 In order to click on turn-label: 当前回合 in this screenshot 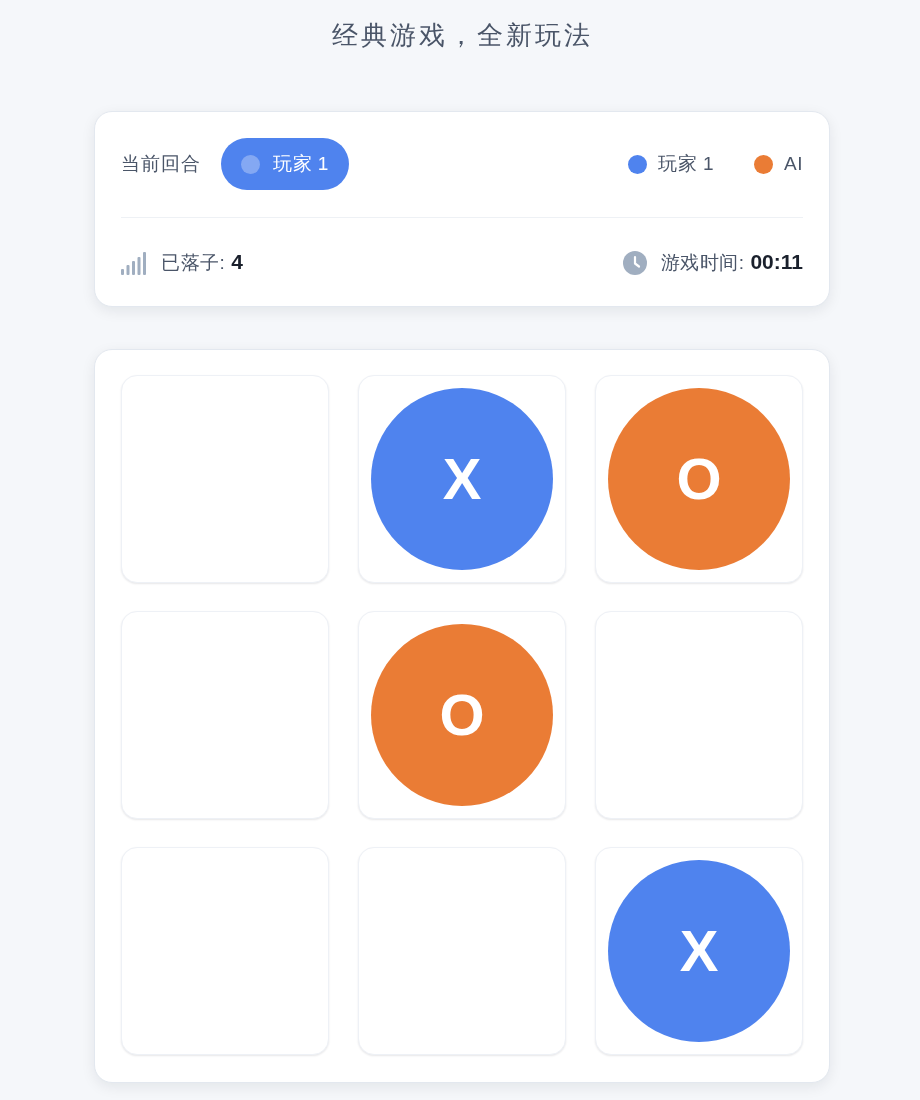, I will do `click(161, 164)`.